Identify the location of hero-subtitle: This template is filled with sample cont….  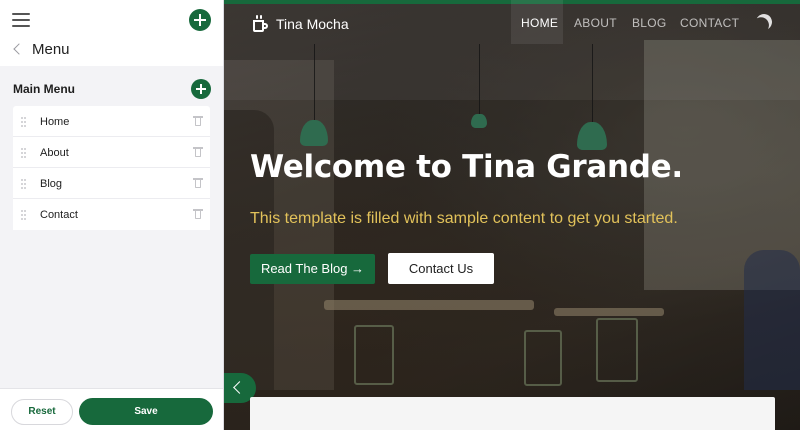
(464, 218).